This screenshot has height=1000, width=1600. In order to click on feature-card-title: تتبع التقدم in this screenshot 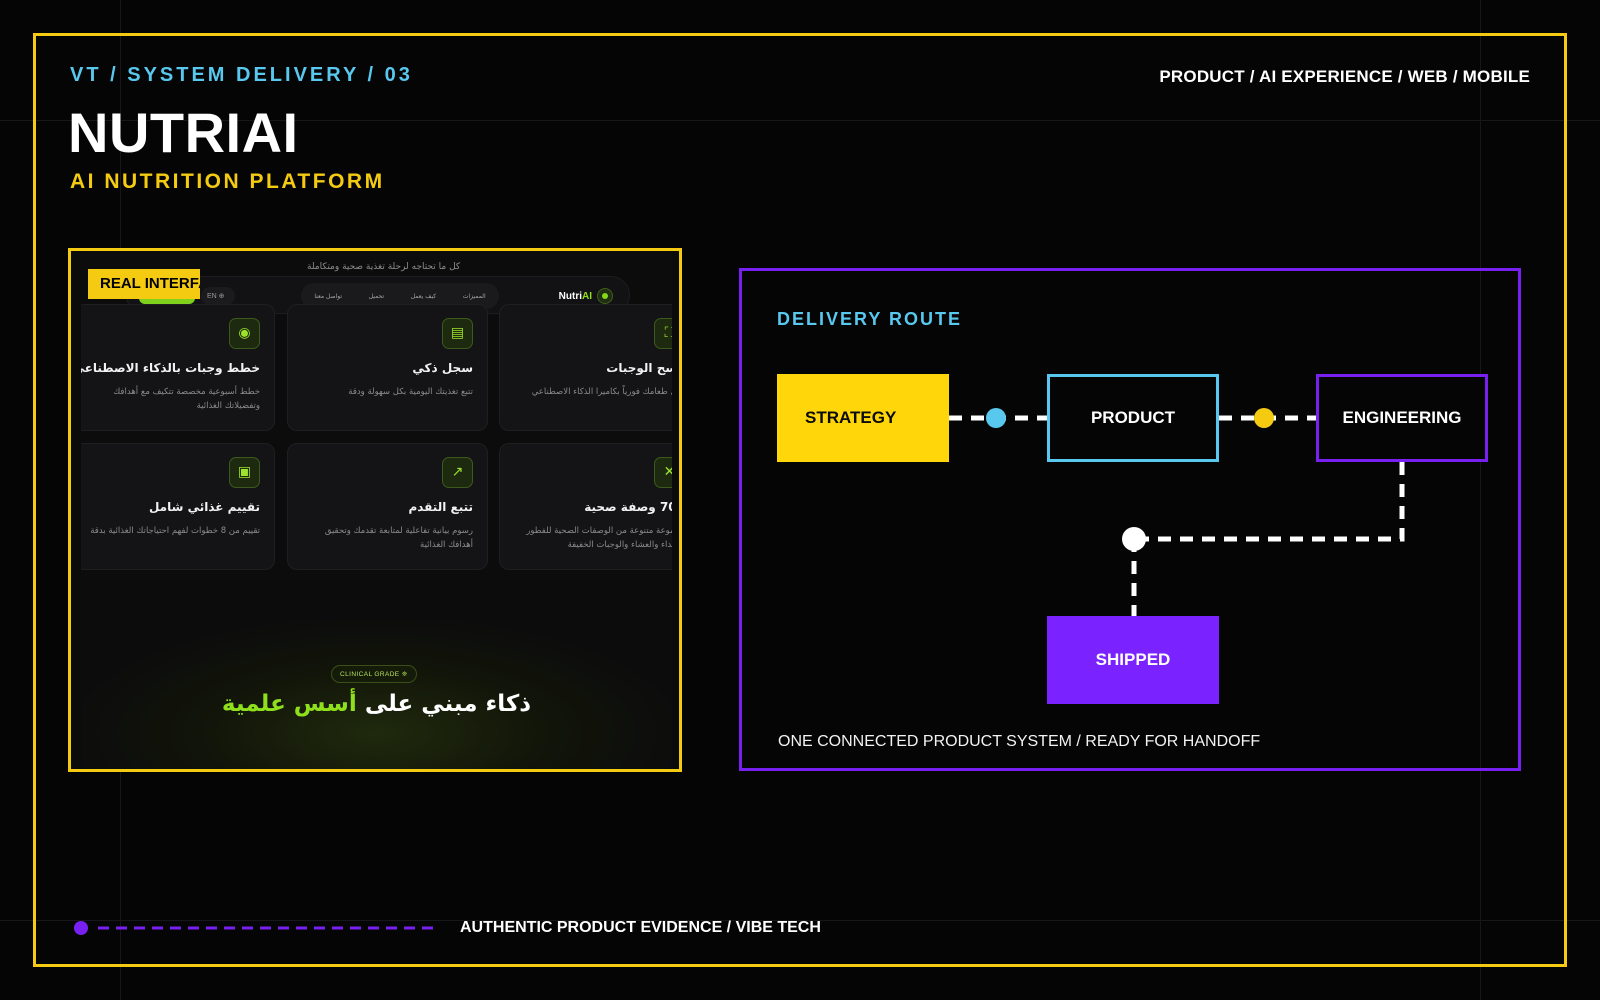, I will do `click(440, 507)`.